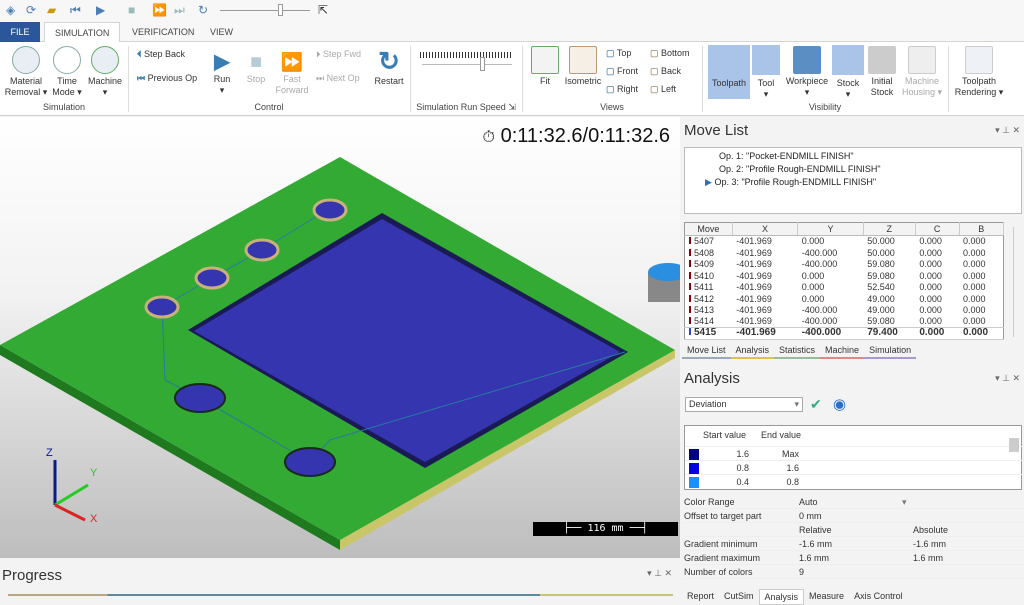 This screenshot has height=605, width=1024. Describe the element at coordinates (256, 67) in the screenshot. I see `stop-button: ■ Stop` at that location.